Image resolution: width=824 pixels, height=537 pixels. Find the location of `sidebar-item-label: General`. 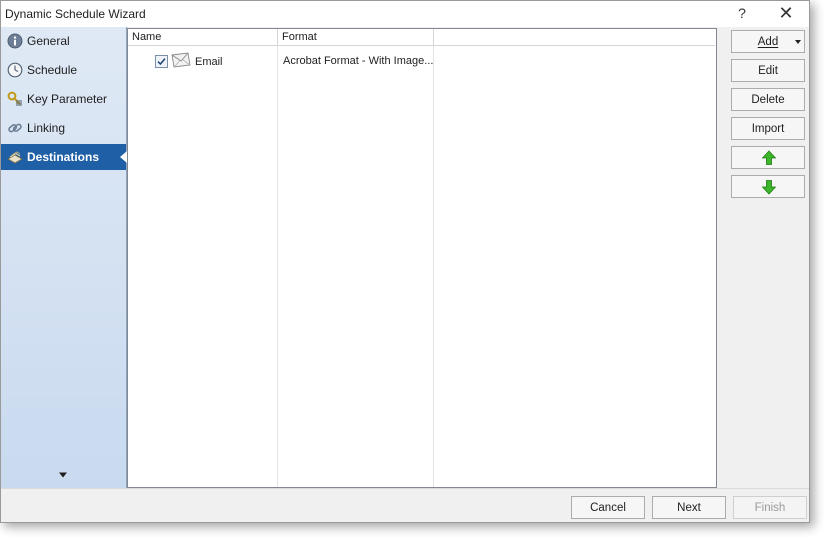

sidebar-item-label: General is located at coordinates (48, 41).